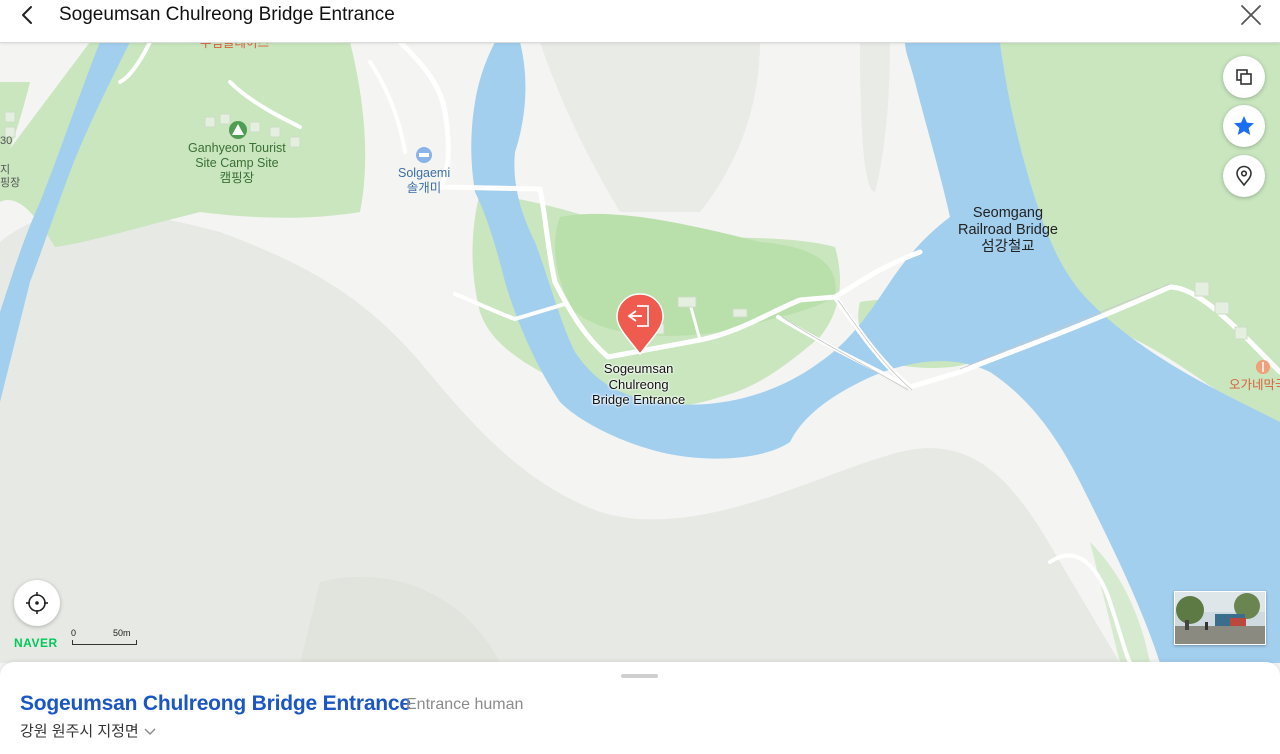 The width and height of the screenshot is (1280, 754). What do you see at coordinates (465, 704) in the screenshot?
I see `place-category: Entrance human` at bounding box center [465, 704].